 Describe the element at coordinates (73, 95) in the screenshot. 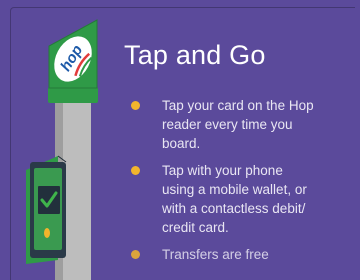

I see `pole-collar` at that location.